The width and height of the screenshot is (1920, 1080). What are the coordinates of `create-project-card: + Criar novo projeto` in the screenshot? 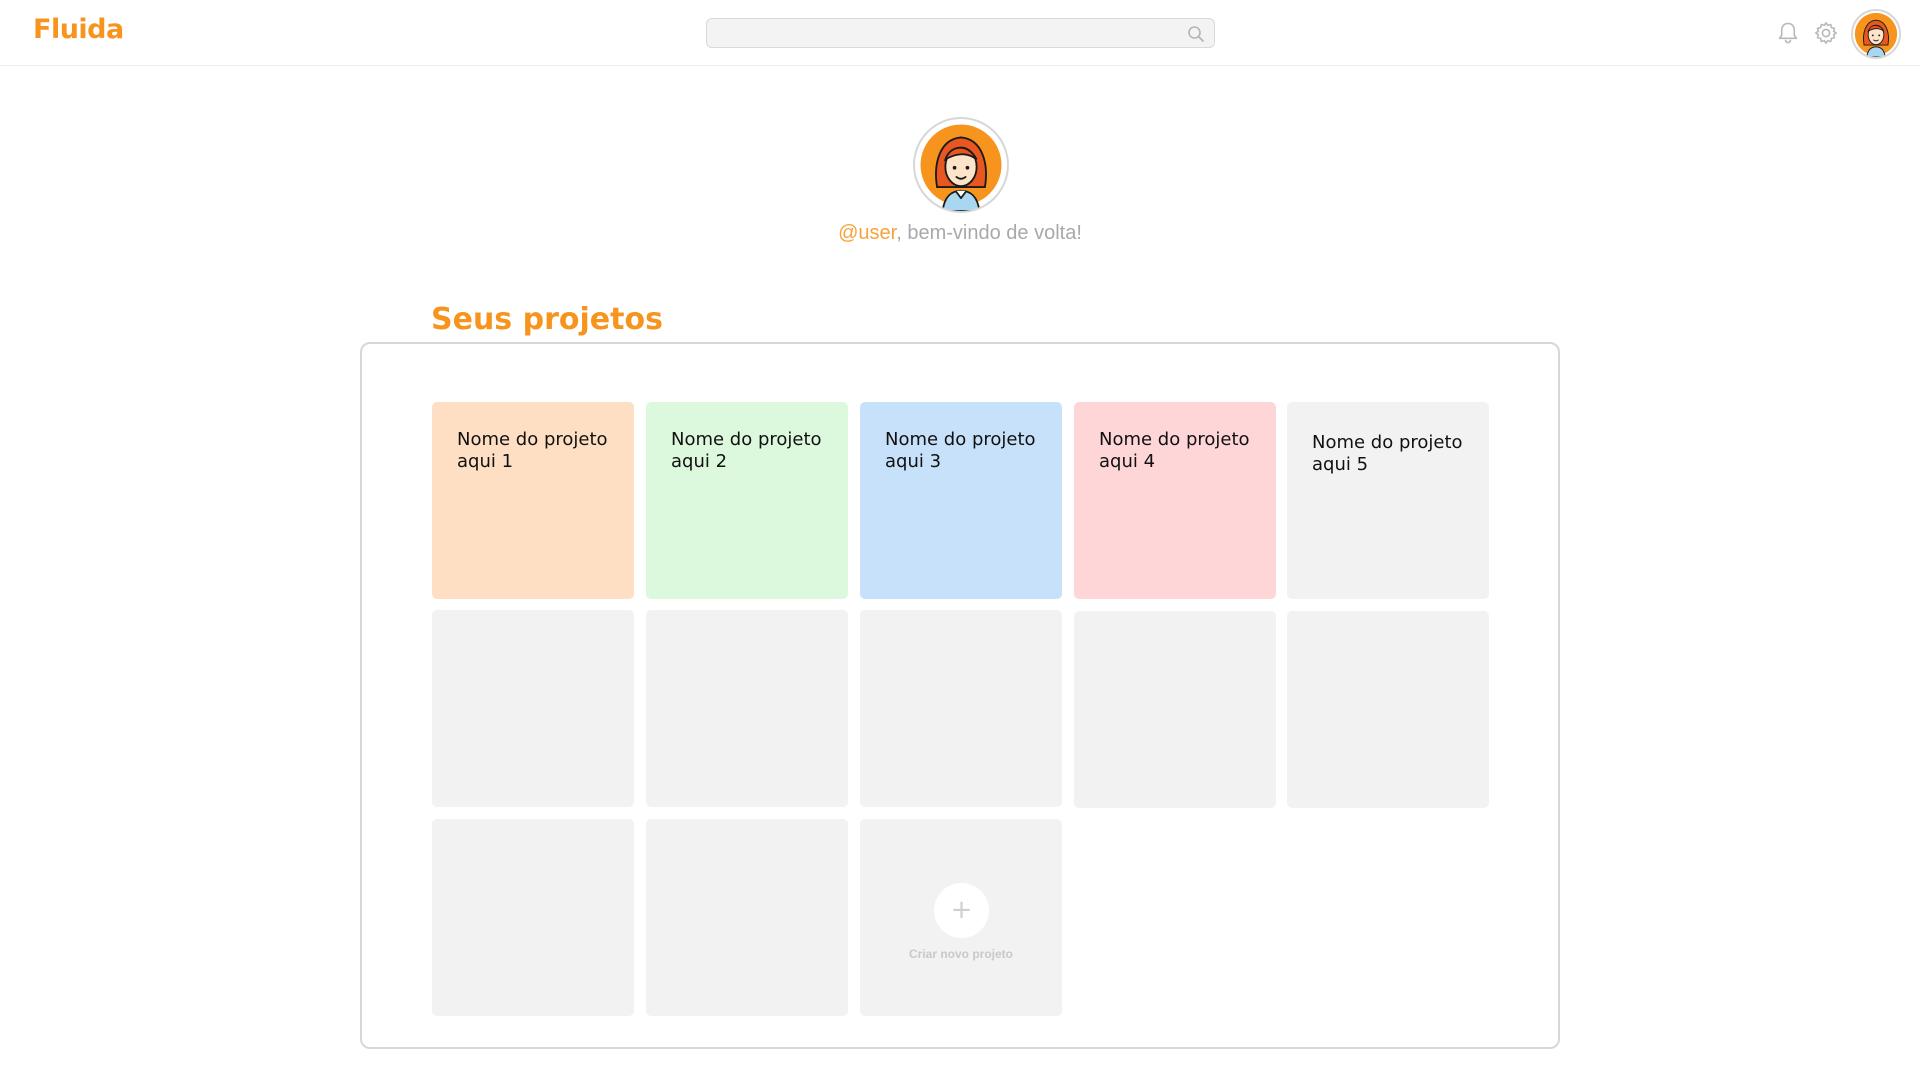 It's located at (961, 917).